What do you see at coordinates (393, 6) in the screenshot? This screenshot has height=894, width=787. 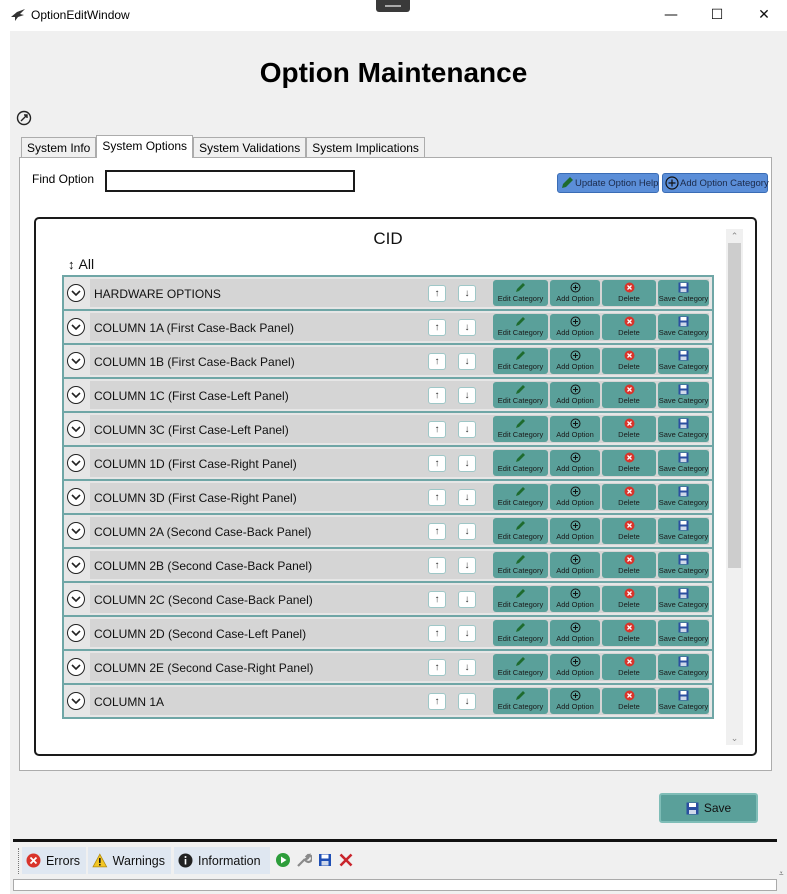 I see `window-drag-grip` at bounding box center [393, 6].